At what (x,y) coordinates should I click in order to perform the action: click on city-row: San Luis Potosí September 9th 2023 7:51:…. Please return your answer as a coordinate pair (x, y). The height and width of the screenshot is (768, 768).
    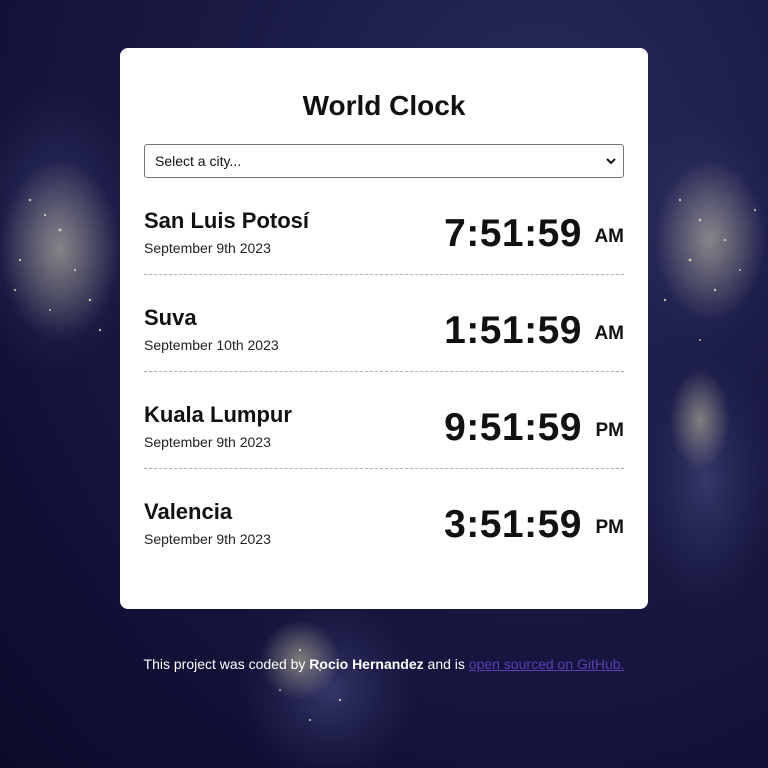
    Looking at the image, I should click on (384, 226).